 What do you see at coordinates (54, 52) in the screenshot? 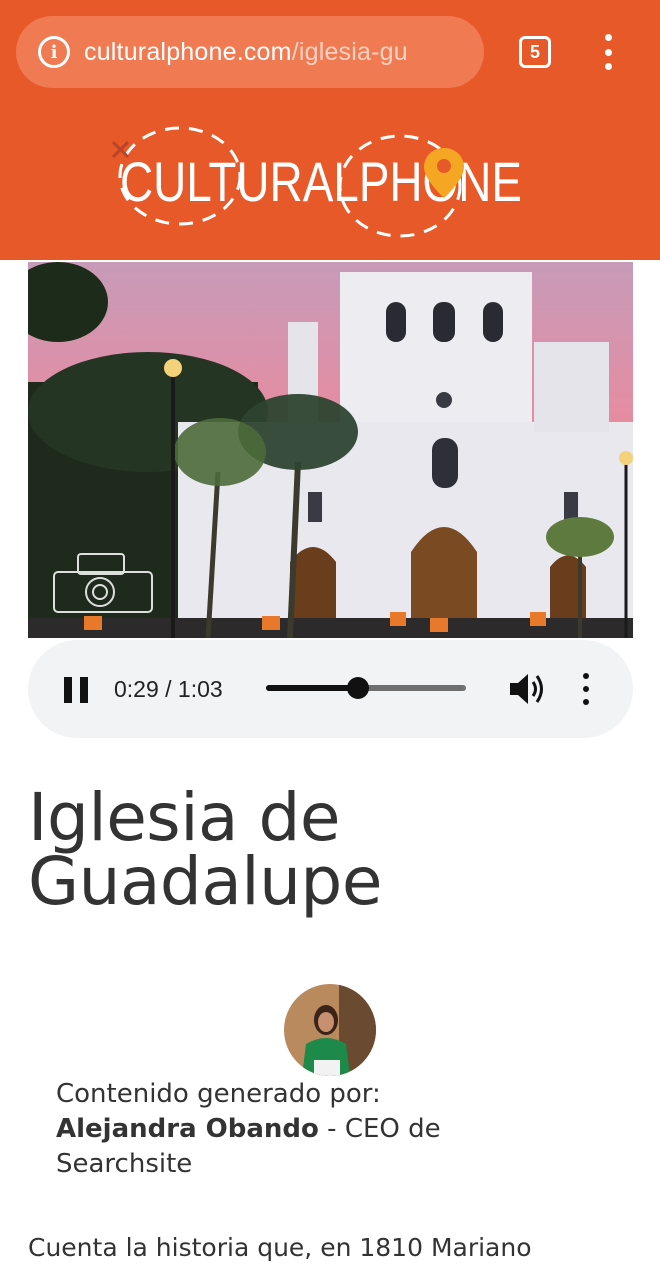
I see `info-circle-icon: i` at bounding box center [54, 52].